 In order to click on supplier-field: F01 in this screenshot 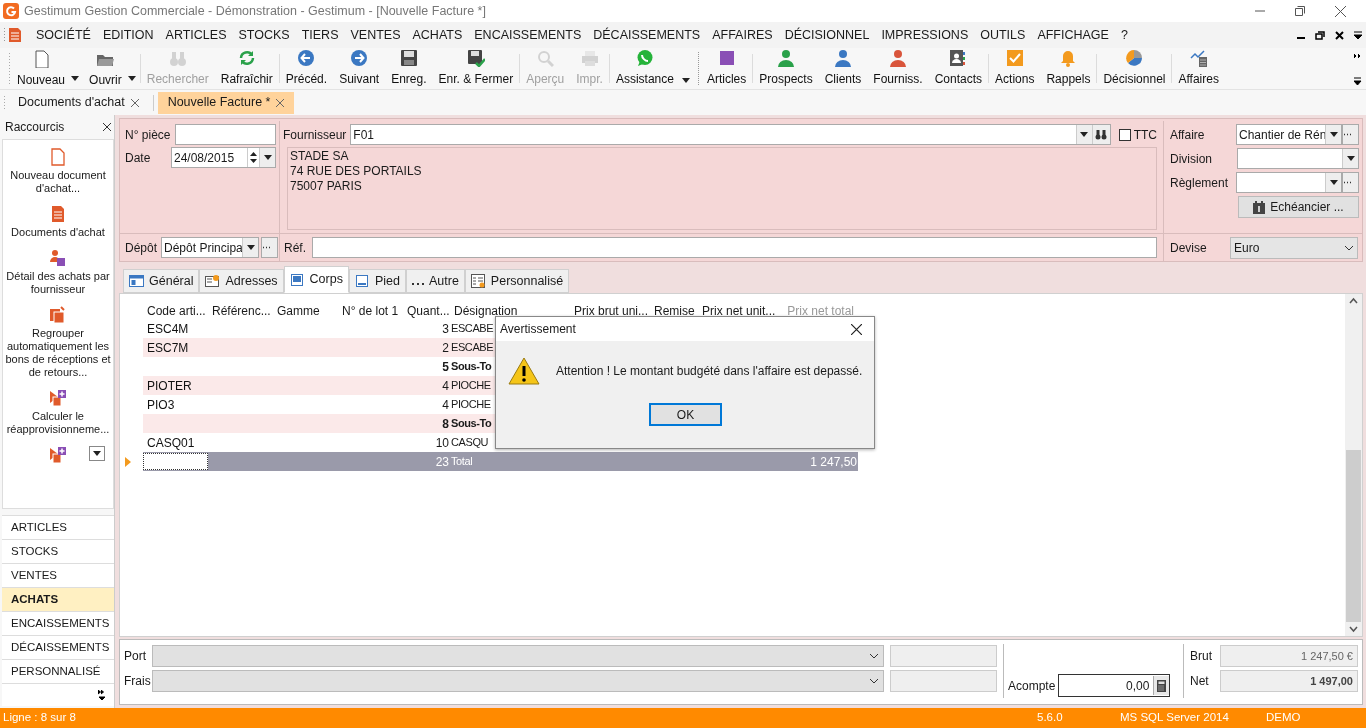, I will do `click(730, 134)`.